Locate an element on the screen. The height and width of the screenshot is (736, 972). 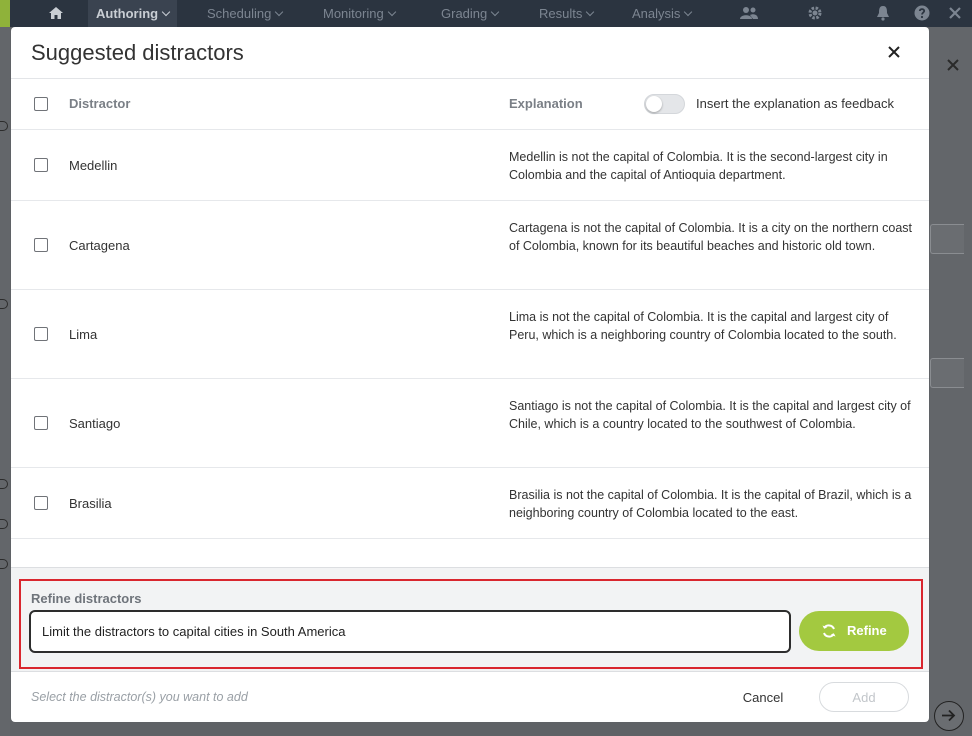
arrow-right-icon is located at coordinates (949, 716).